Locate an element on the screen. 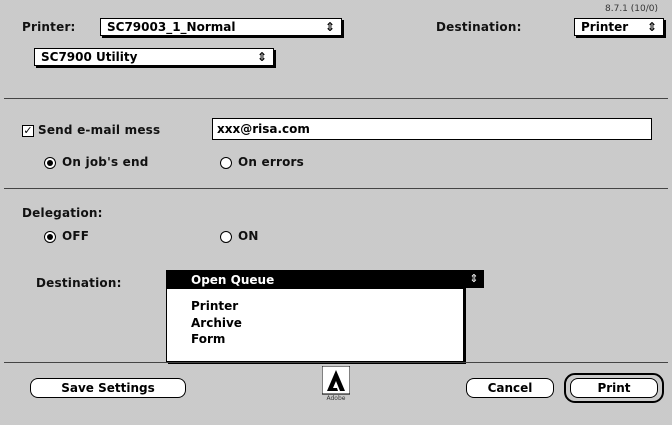 The height and width of the screenshot is (425, 672). destination-top-popup: Printer ⇕ is located at coordinates (619, 27).